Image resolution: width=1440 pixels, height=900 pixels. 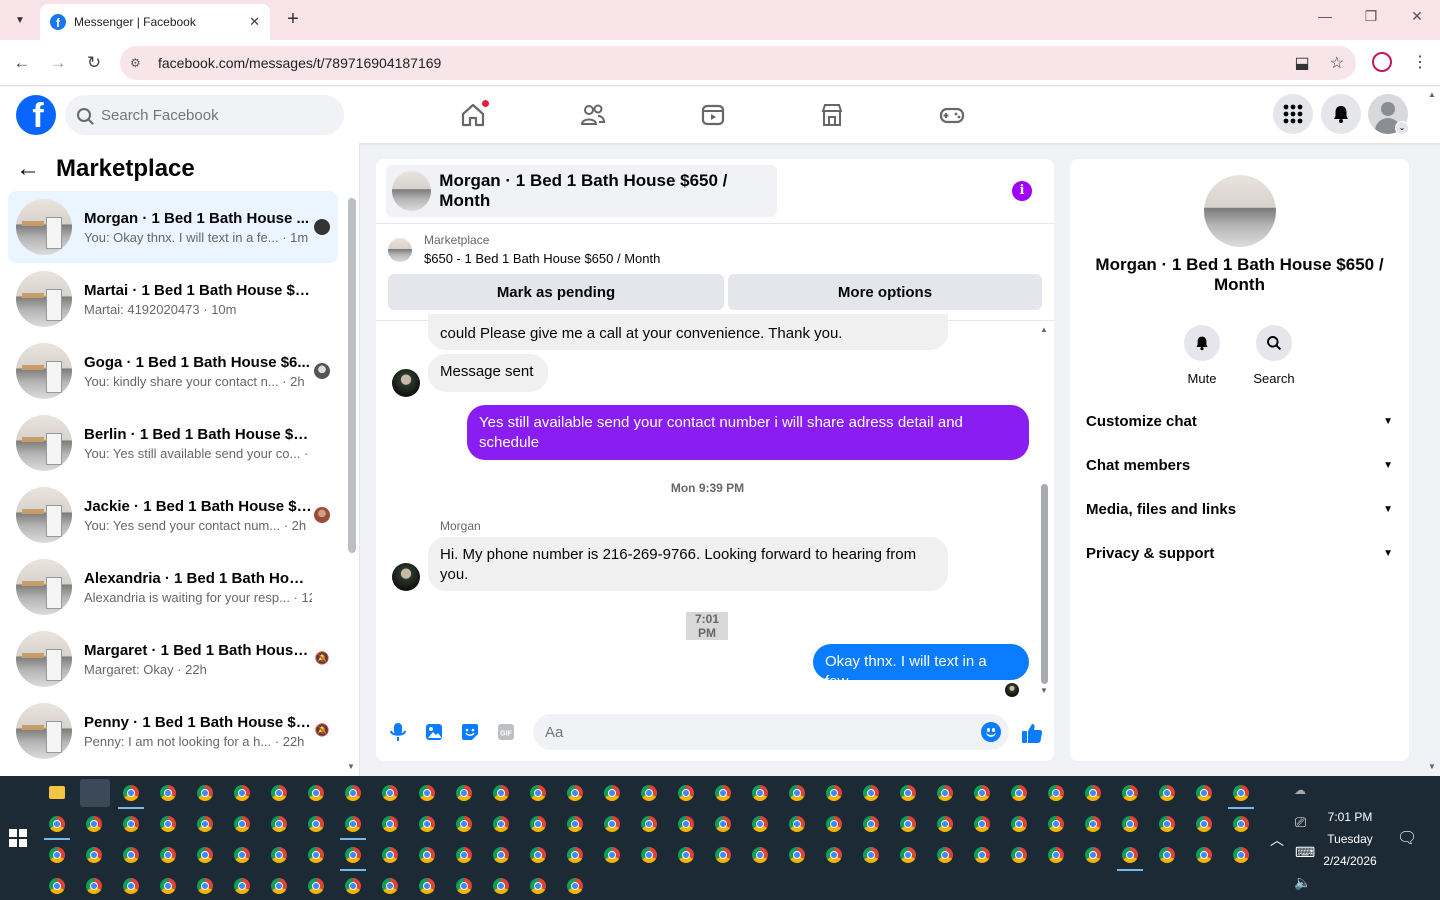 What do you see at coordinates (1202, 355) in the screenshot?
I see `mute-button: Mute` at bounding box center [1202, 355].